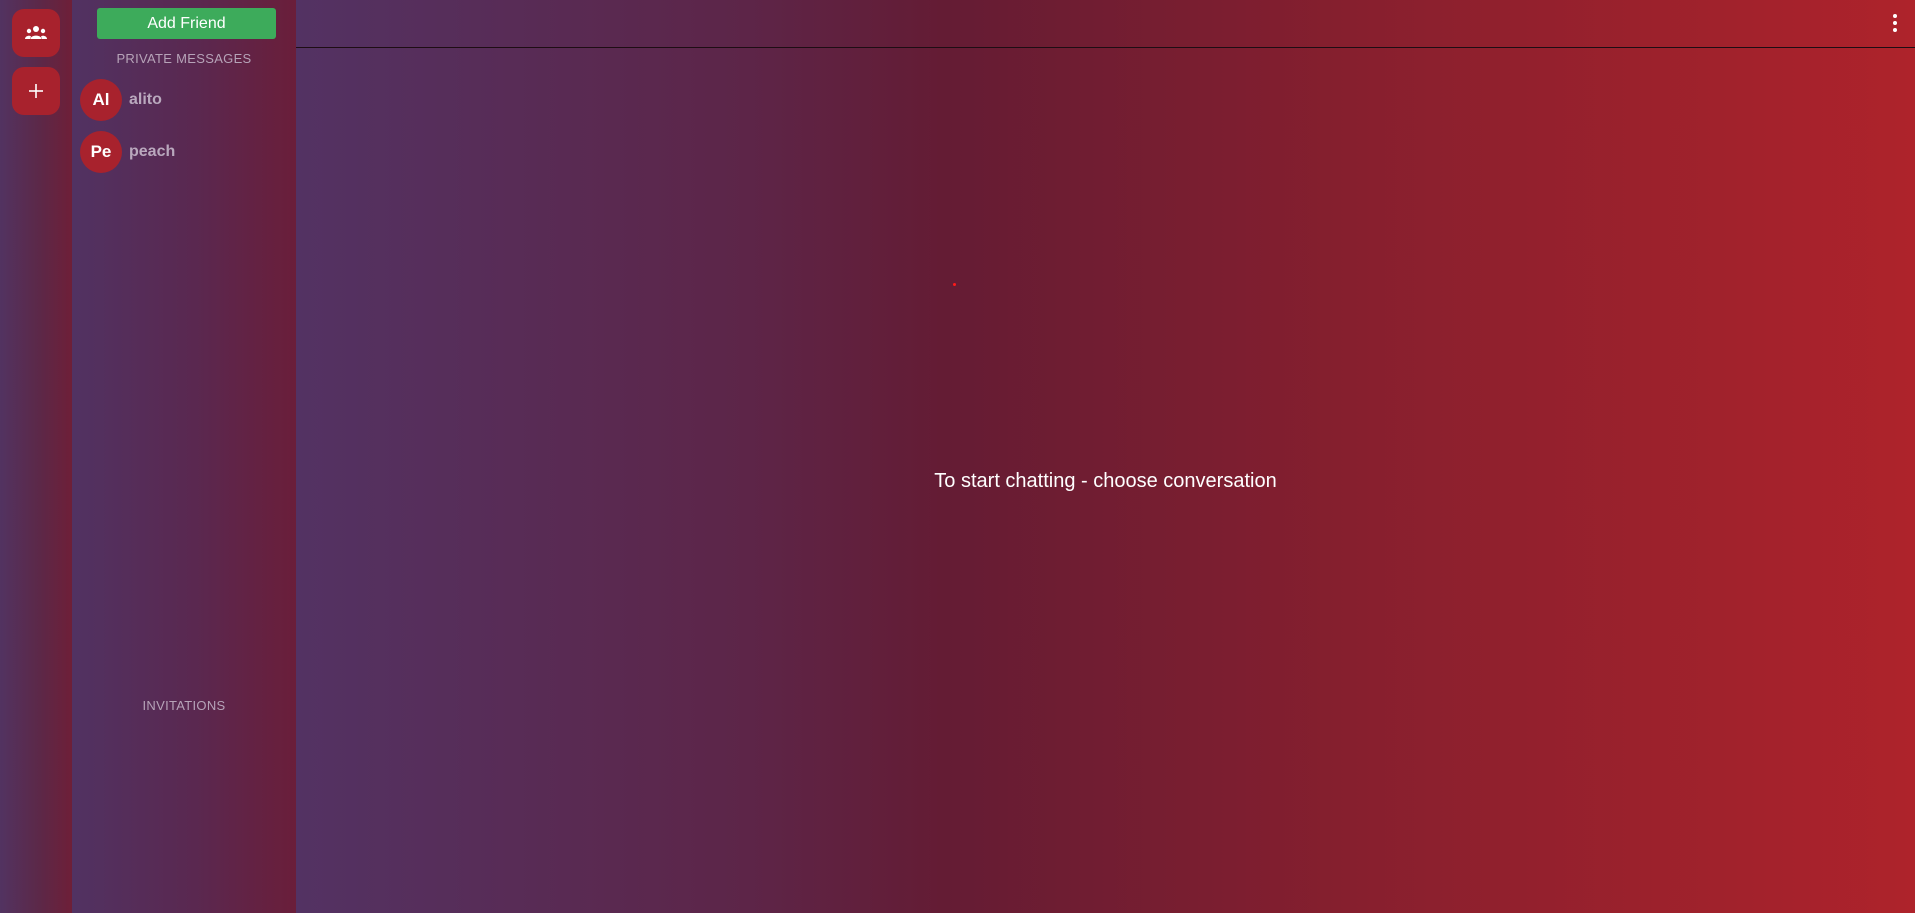 The height and width of the screenshot is (913, 1915). I want to click on add-server-button, so click(36, 91).